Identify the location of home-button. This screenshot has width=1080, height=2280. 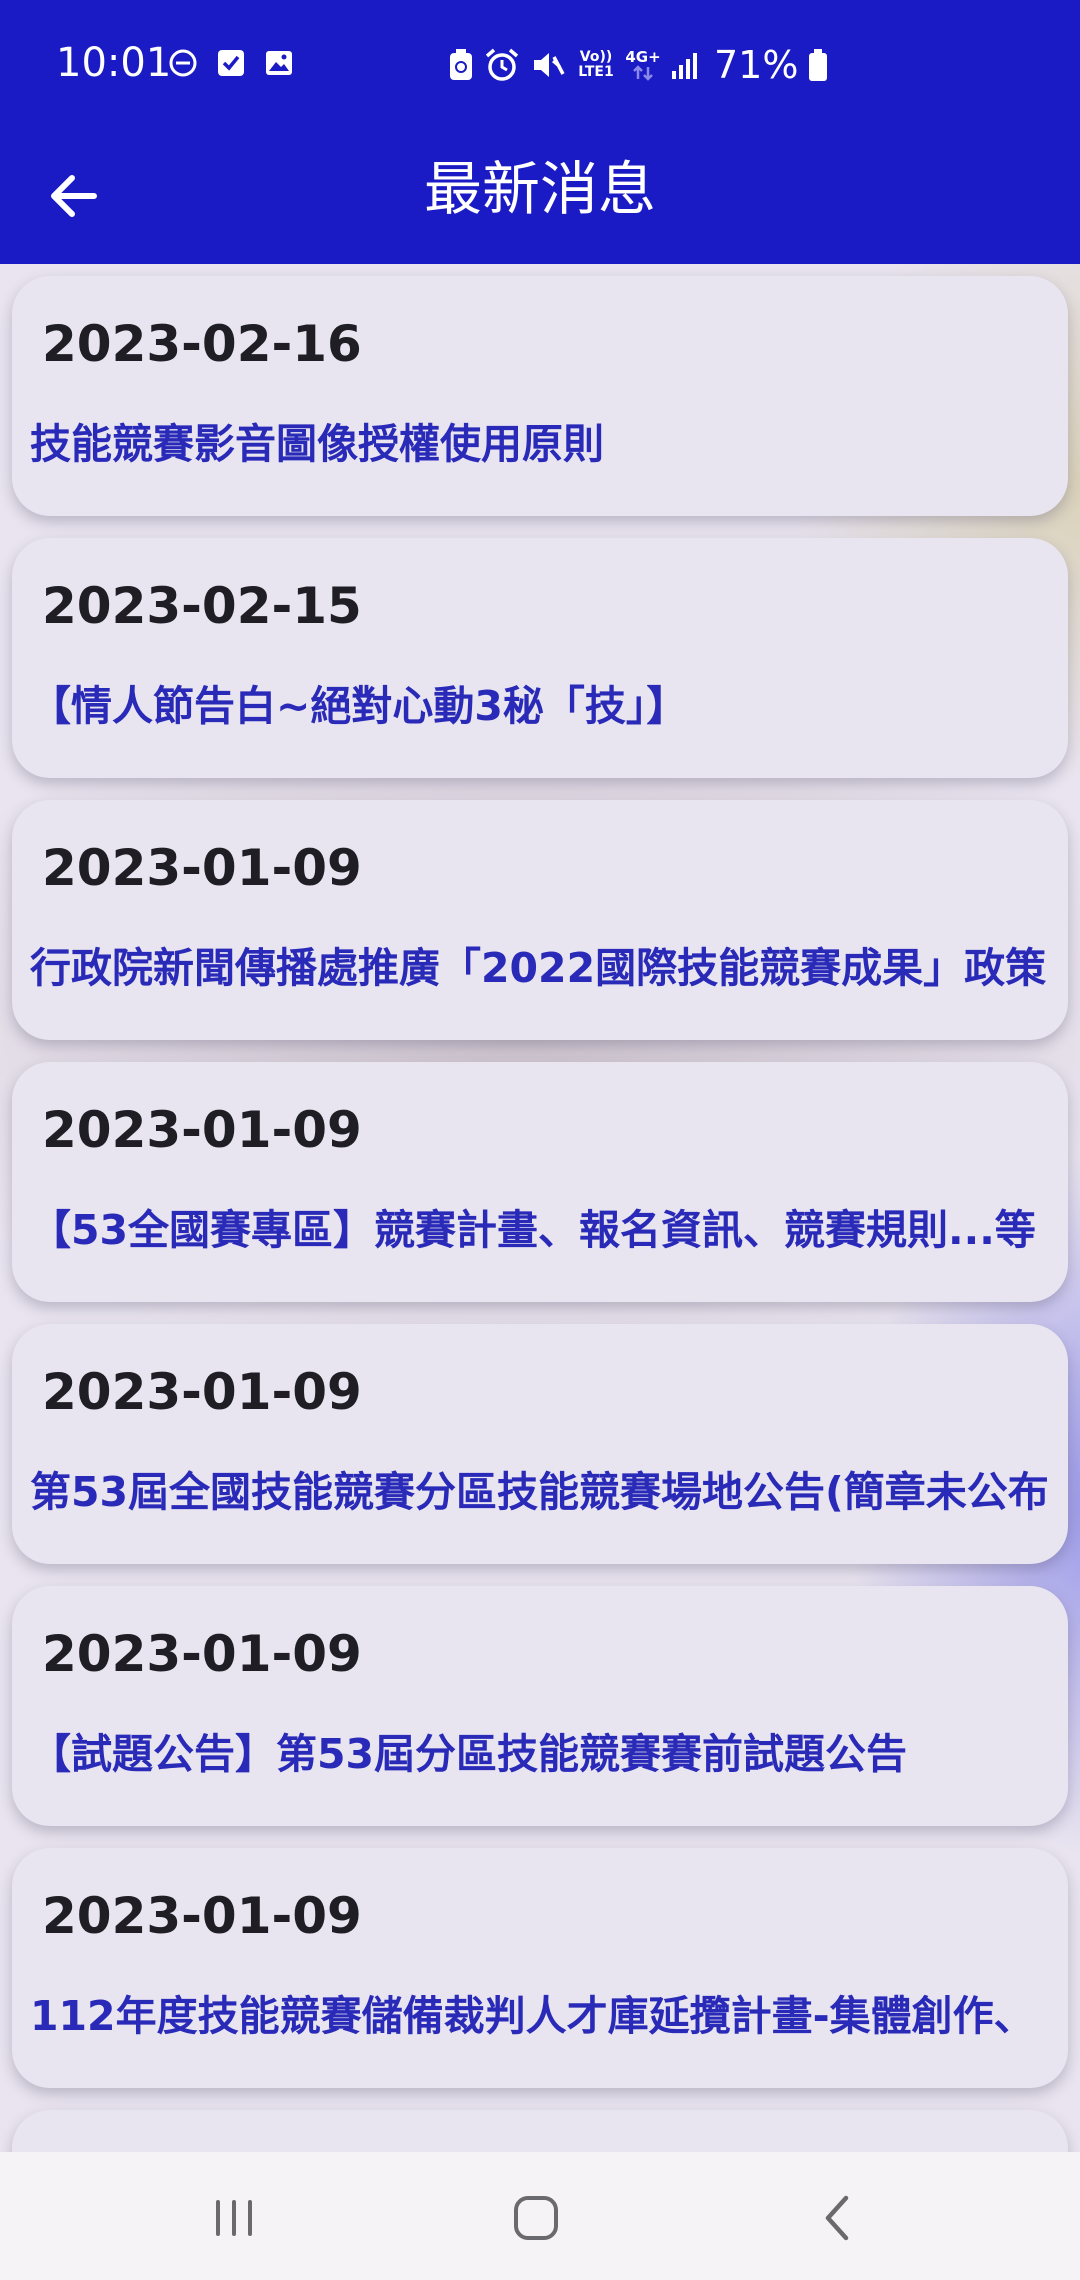
(536, 2218).